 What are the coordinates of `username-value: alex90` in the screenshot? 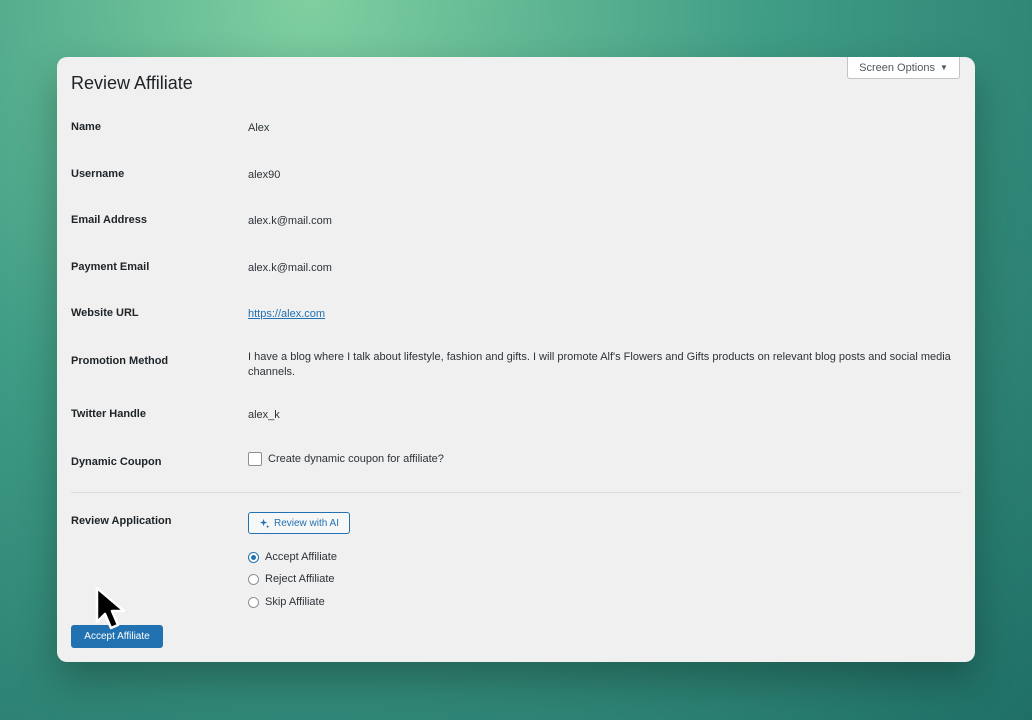 It's located at (264, 175).